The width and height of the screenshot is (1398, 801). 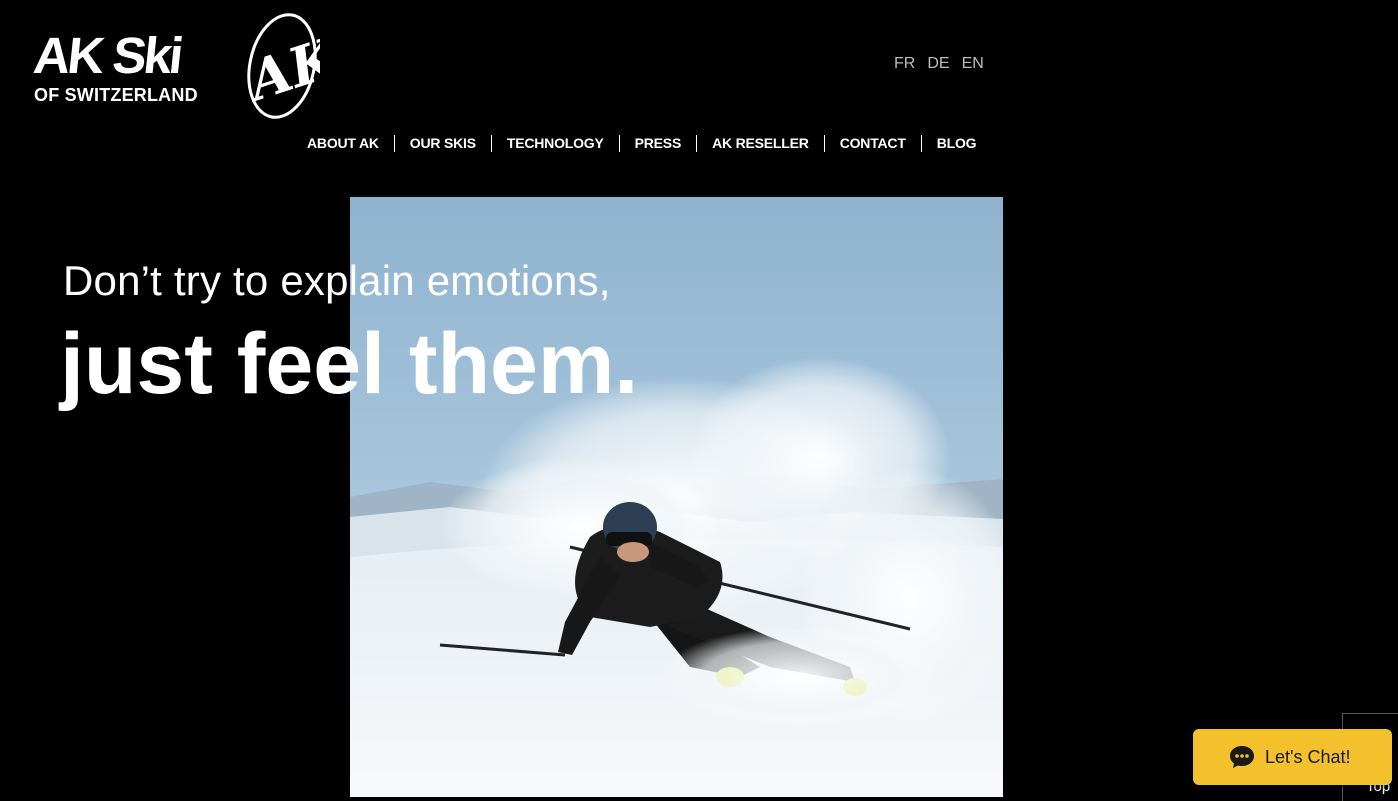 What do you see at coordinates (973, 64) in the screenshot?
I see `lang-en: EN` at bounding box center [973, 64].